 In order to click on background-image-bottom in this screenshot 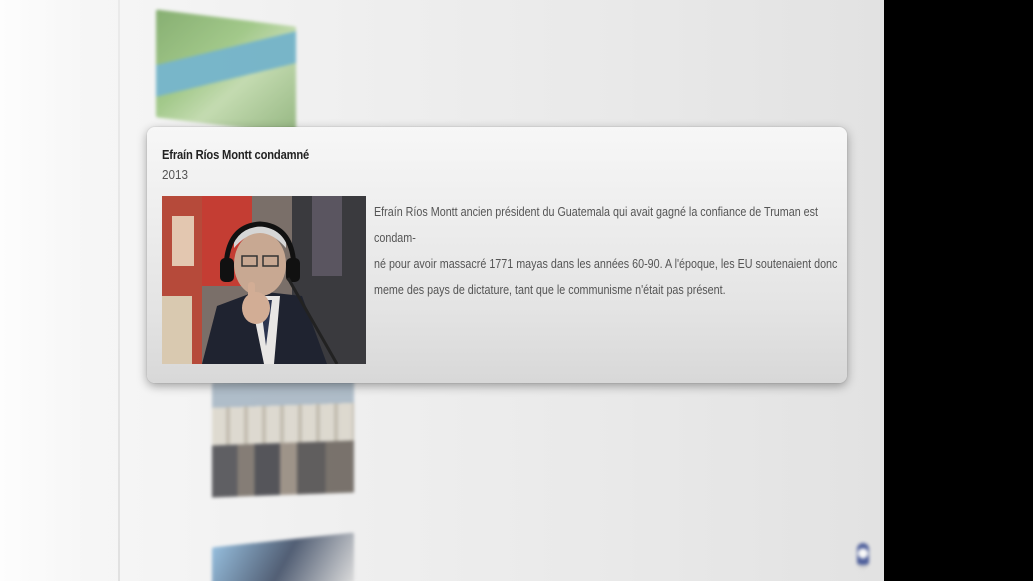, I will do `click(283, 556)`.